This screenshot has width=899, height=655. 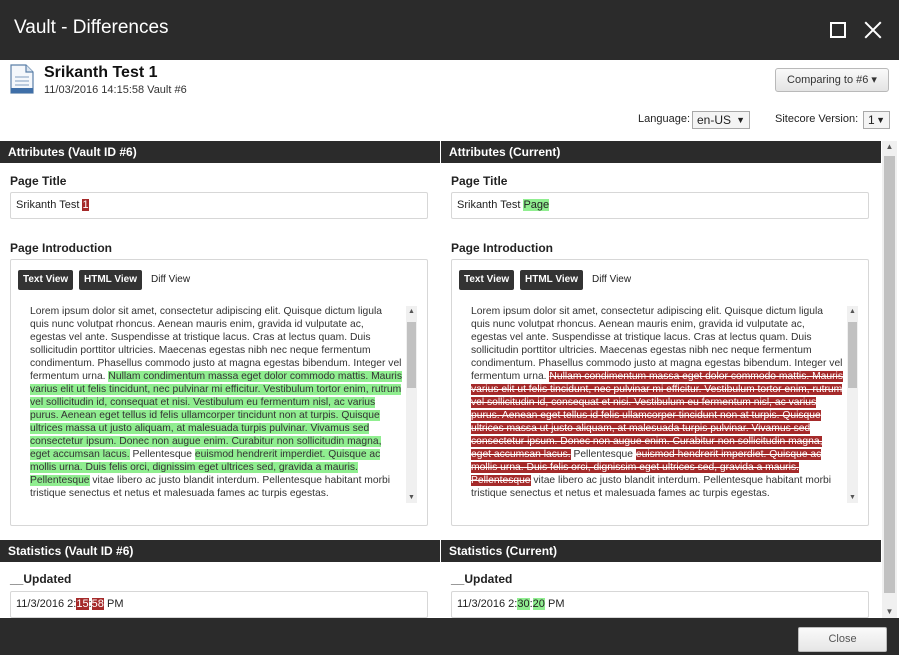 I want to click on window-title: Vault - Differences, so click(x=91, y=27).